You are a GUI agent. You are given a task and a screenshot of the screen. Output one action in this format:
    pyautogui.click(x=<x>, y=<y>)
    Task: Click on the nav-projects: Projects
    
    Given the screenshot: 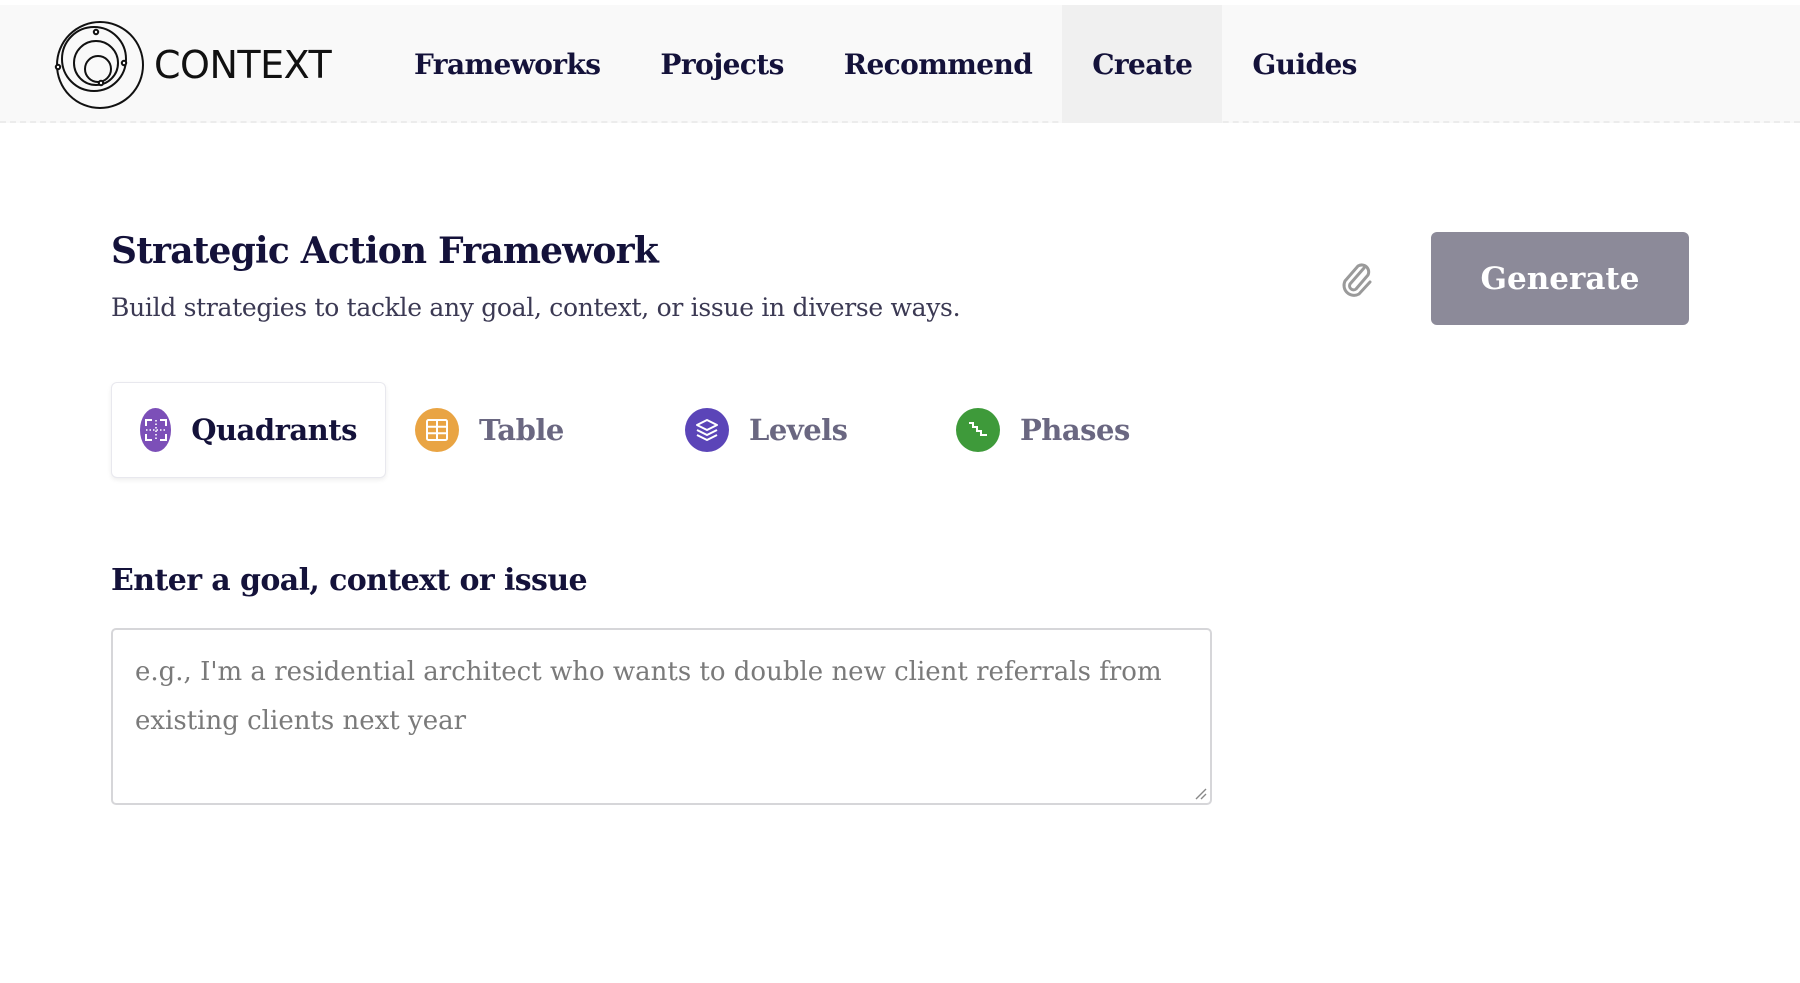 What is the action you would take?
    pyautogui.click(x=721, y=64)
    